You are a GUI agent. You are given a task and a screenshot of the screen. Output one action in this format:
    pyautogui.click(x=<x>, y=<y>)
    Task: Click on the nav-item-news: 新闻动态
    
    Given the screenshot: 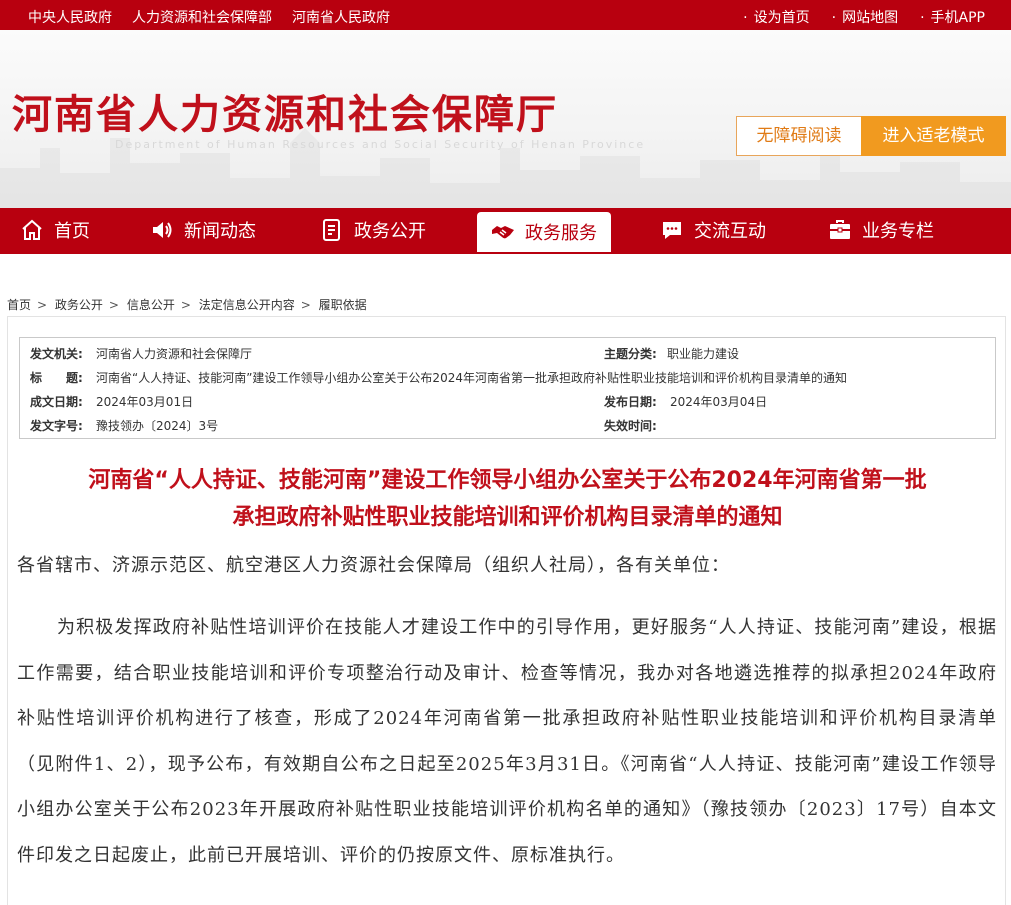 What is the action you would take?
    pyautogui.click(x=203, y=230)
    